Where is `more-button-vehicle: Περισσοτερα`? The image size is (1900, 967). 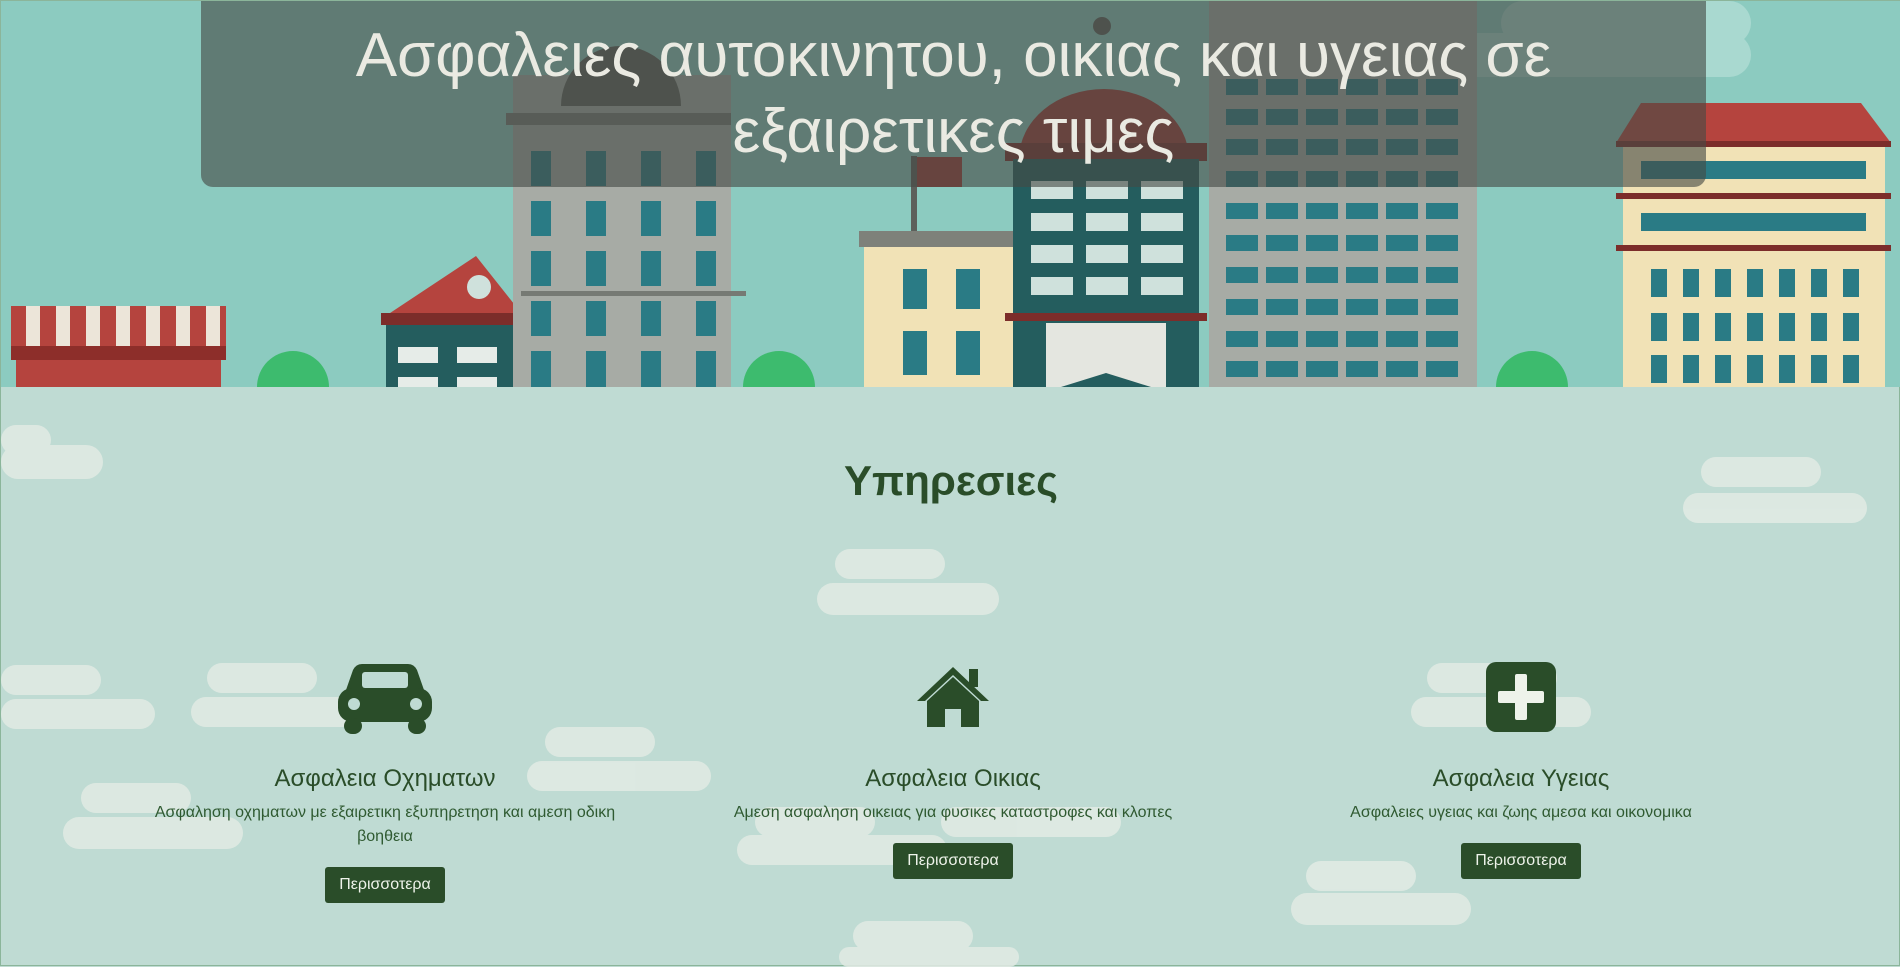 more-button-vehicle: Περισσοτερα is located at coordinates (385, 885).